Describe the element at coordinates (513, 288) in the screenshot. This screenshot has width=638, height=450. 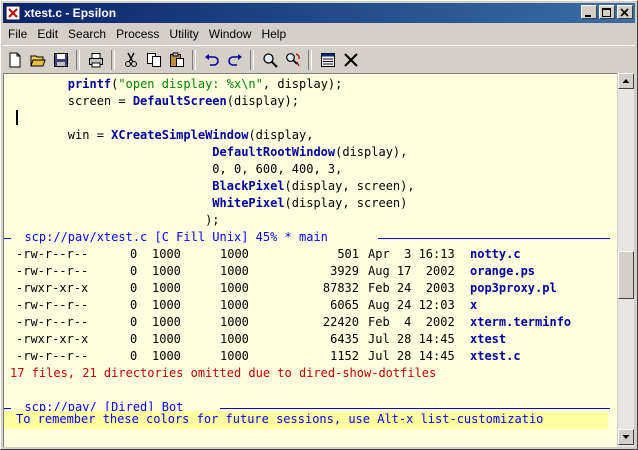
I see `dired-file-name: pop3proxy.pl` at that location.